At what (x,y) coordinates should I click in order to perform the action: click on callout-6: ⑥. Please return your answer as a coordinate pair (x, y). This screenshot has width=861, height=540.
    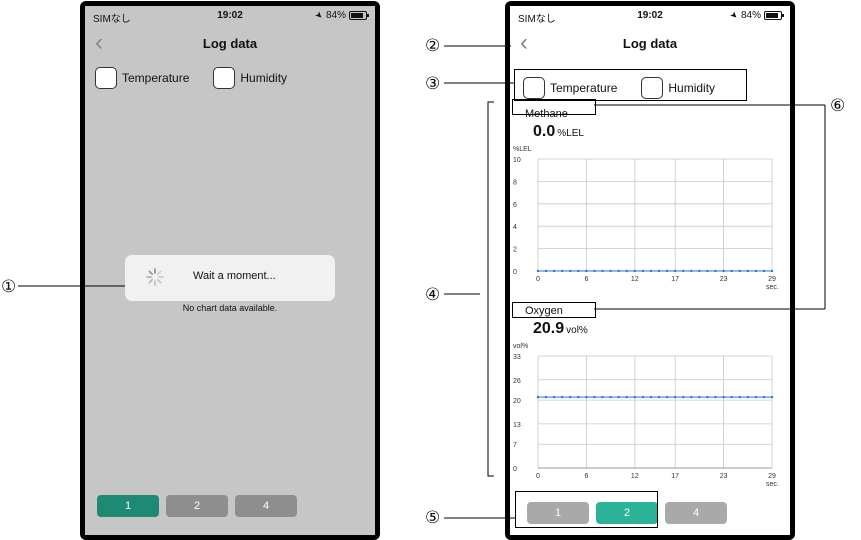
    Looking at the image, I should click on (838, 105).